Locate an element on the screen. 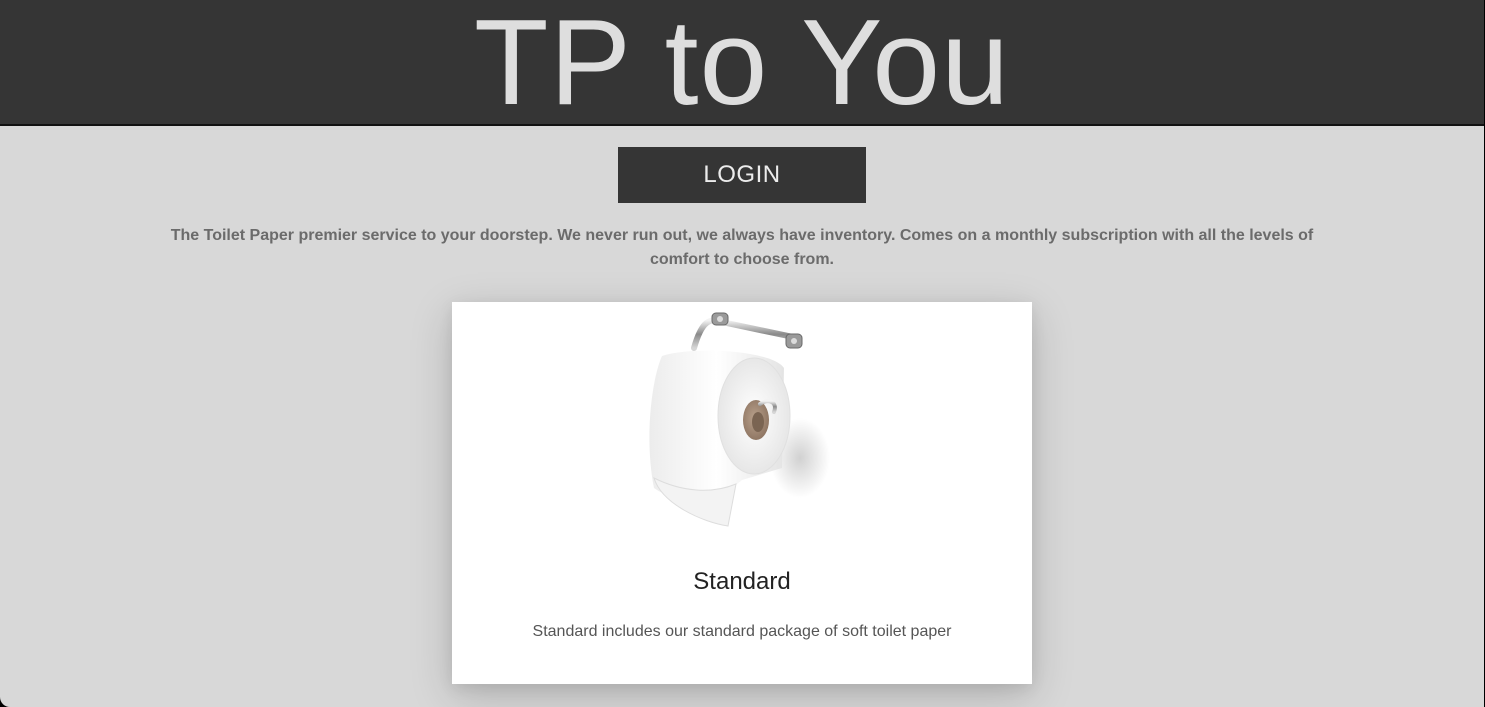 This screenshot has width=1485, height=707. product-title: Standard is located at coordinates (742, 581).